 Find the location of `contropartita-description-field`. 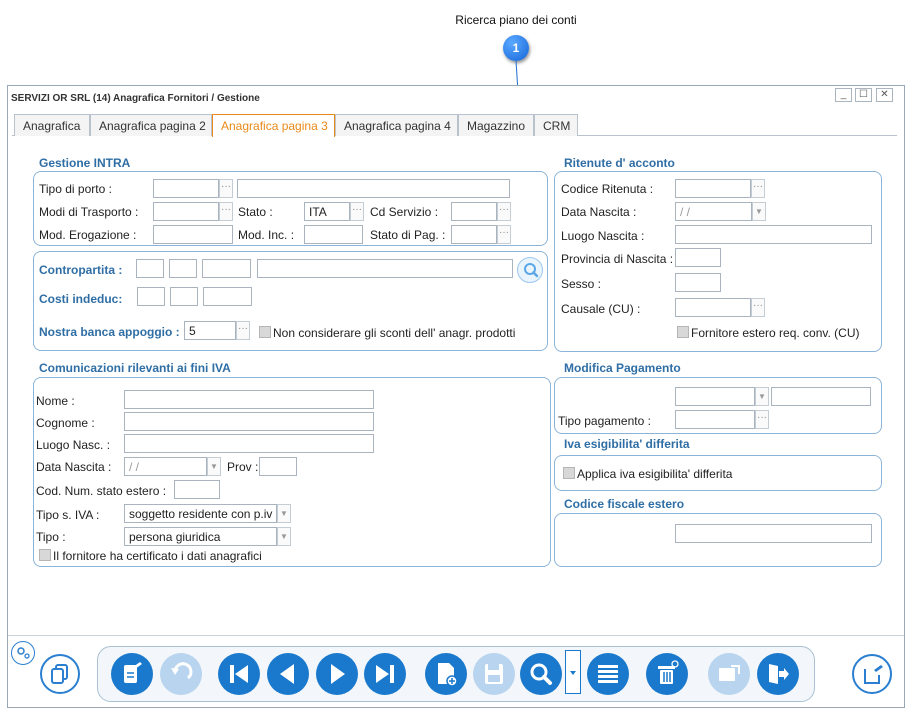

contropartita-description-field is located at coordinates (385, 268).